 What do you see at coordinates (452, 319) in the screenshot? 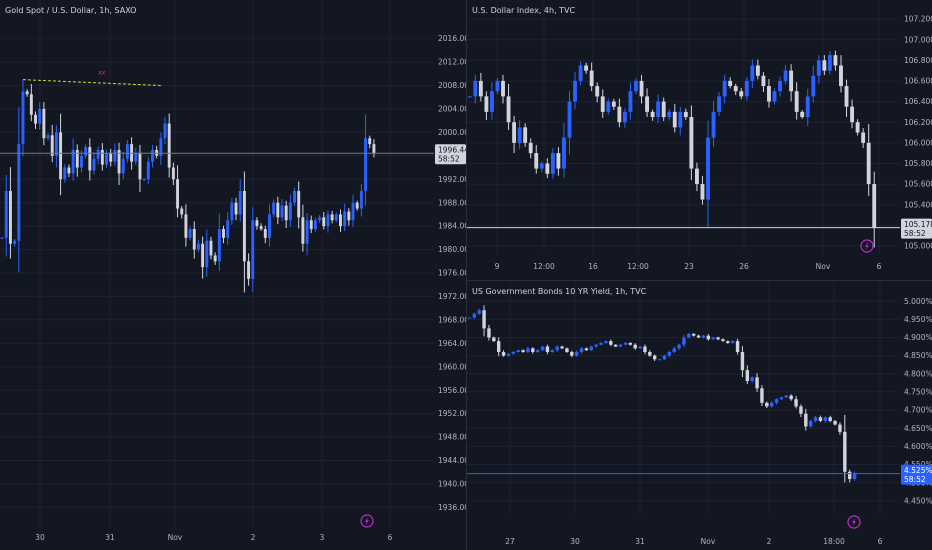
I see `y-tick-label: 1968.00` at bounding box center [452, 319].